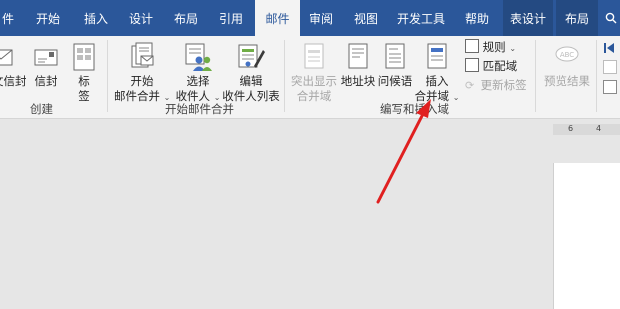  What do you see at coordinates (403, 151) in the screenshot?
I see `red-arrow-annotation` at bounding box center [403, 151].